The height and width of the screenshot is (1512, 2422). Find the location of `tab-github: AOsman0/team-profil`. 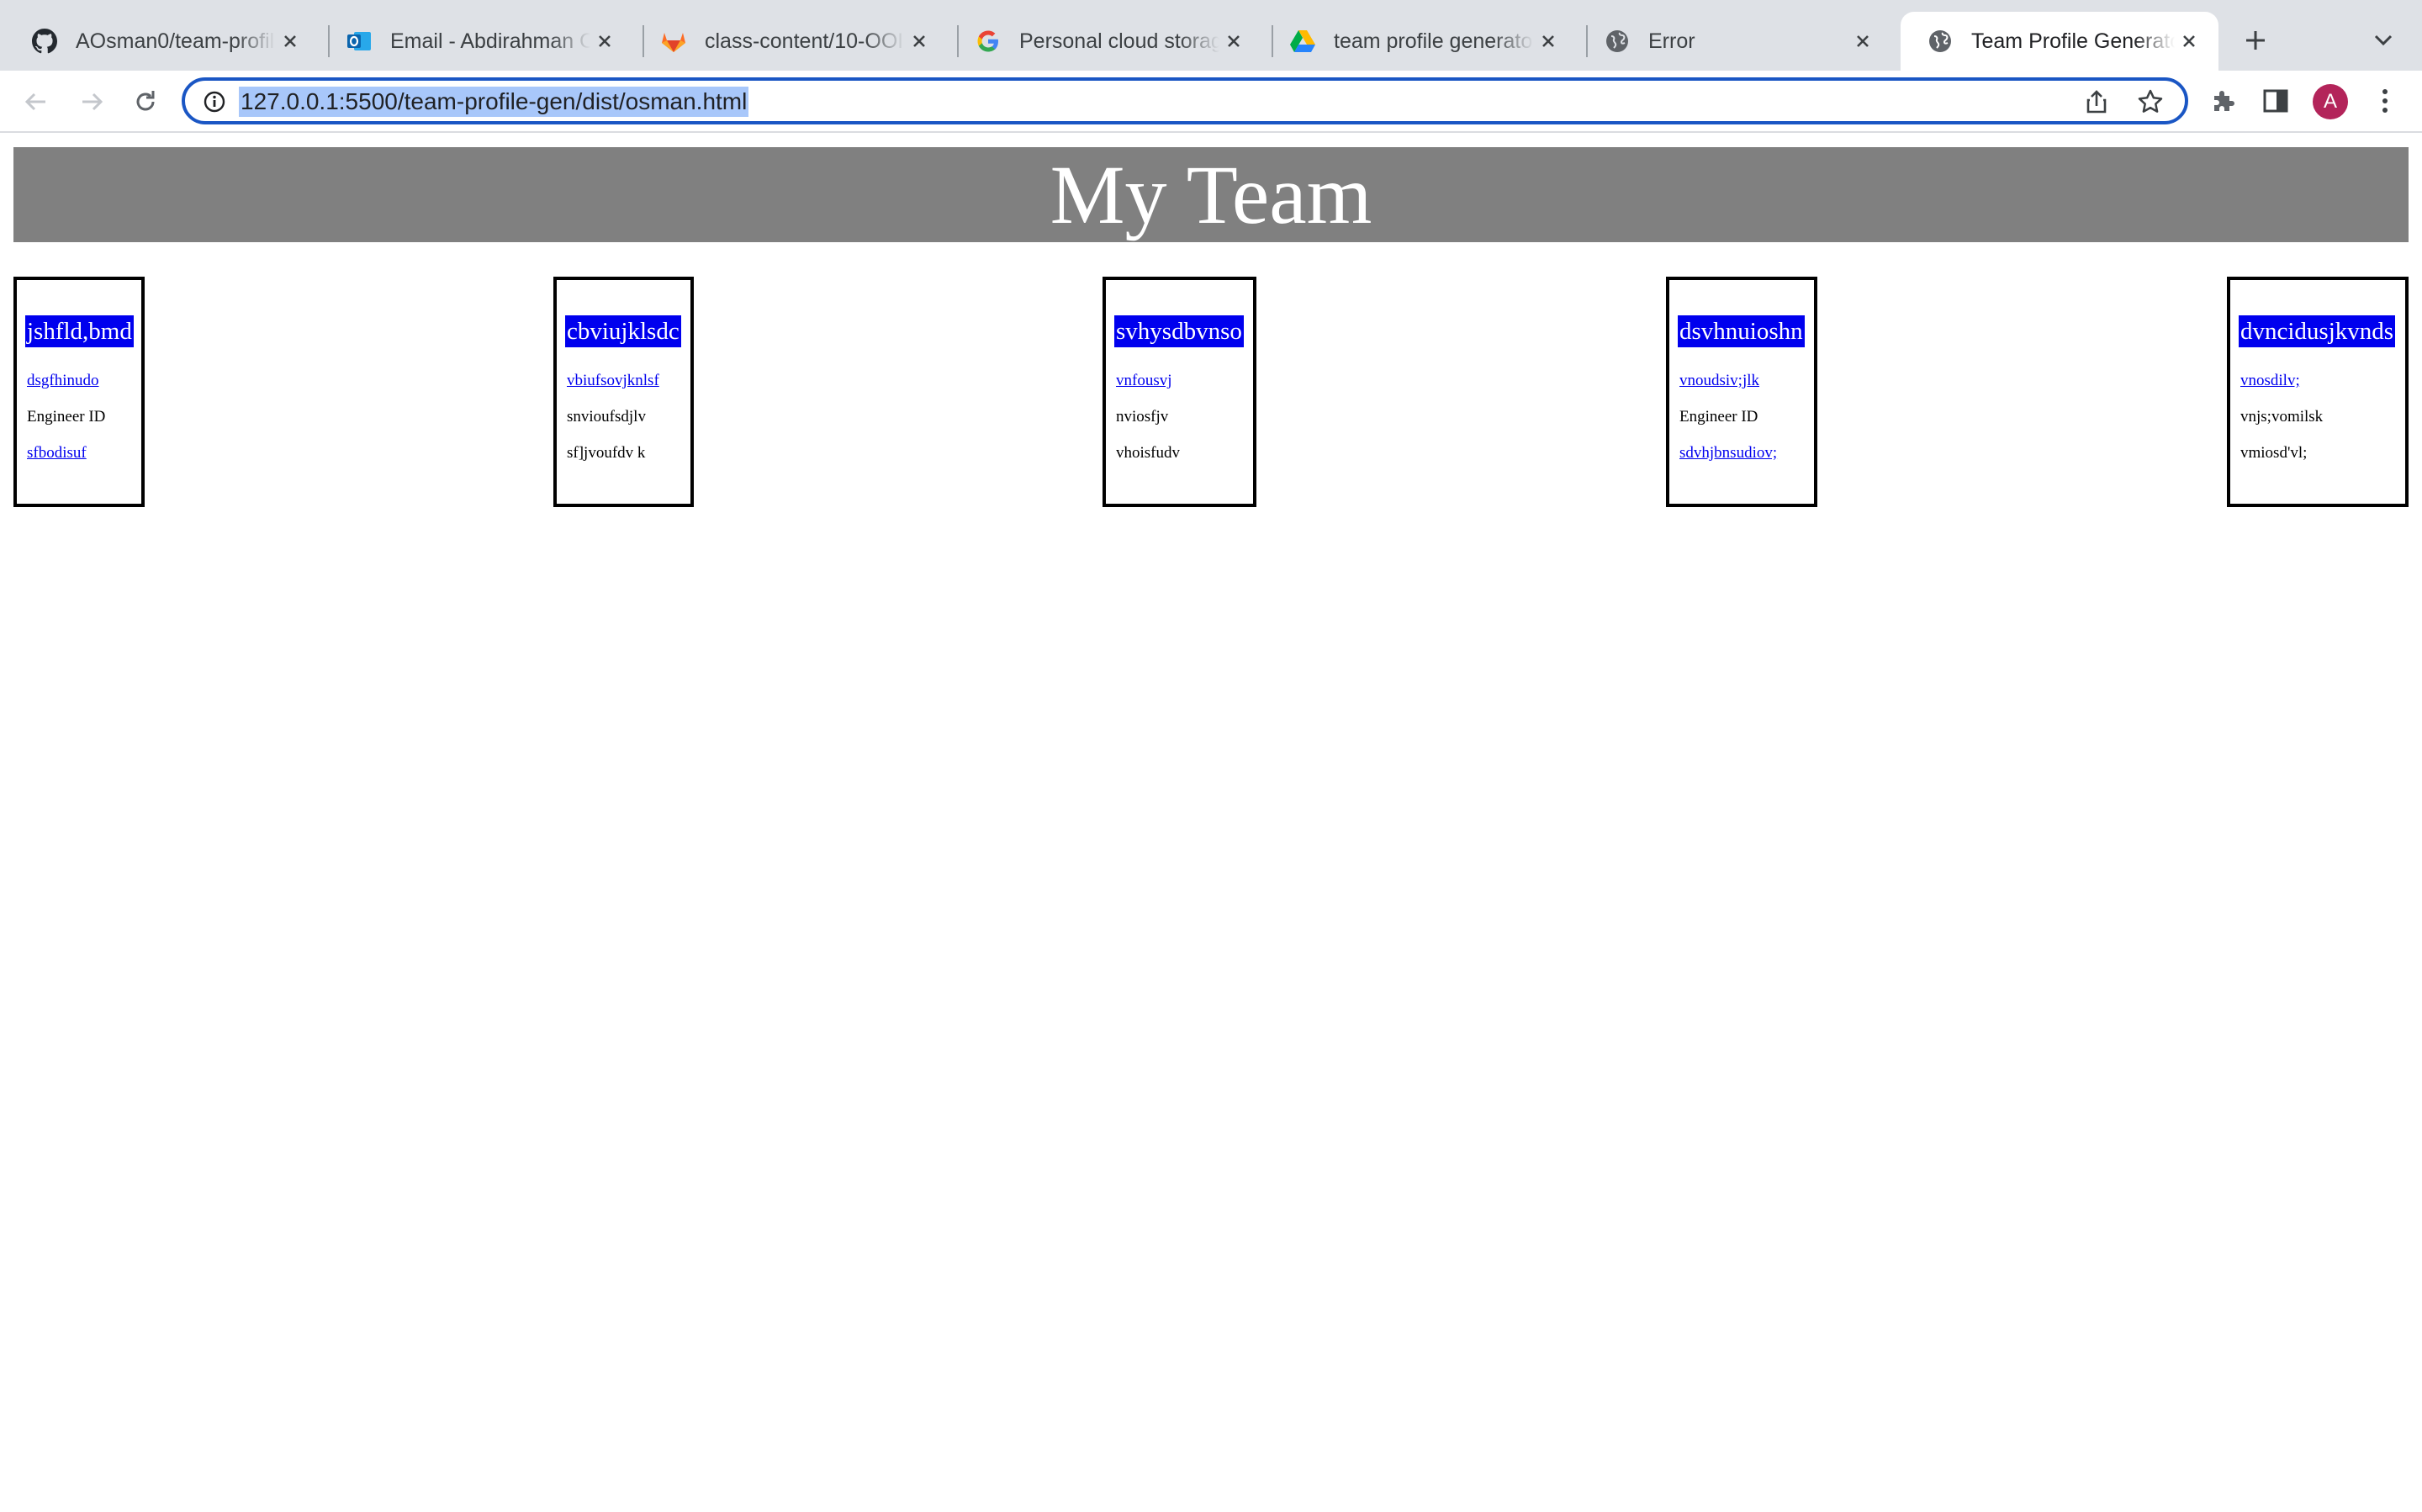

tab-github: AOsman0/team-profil is located at coordinates (162, 41).